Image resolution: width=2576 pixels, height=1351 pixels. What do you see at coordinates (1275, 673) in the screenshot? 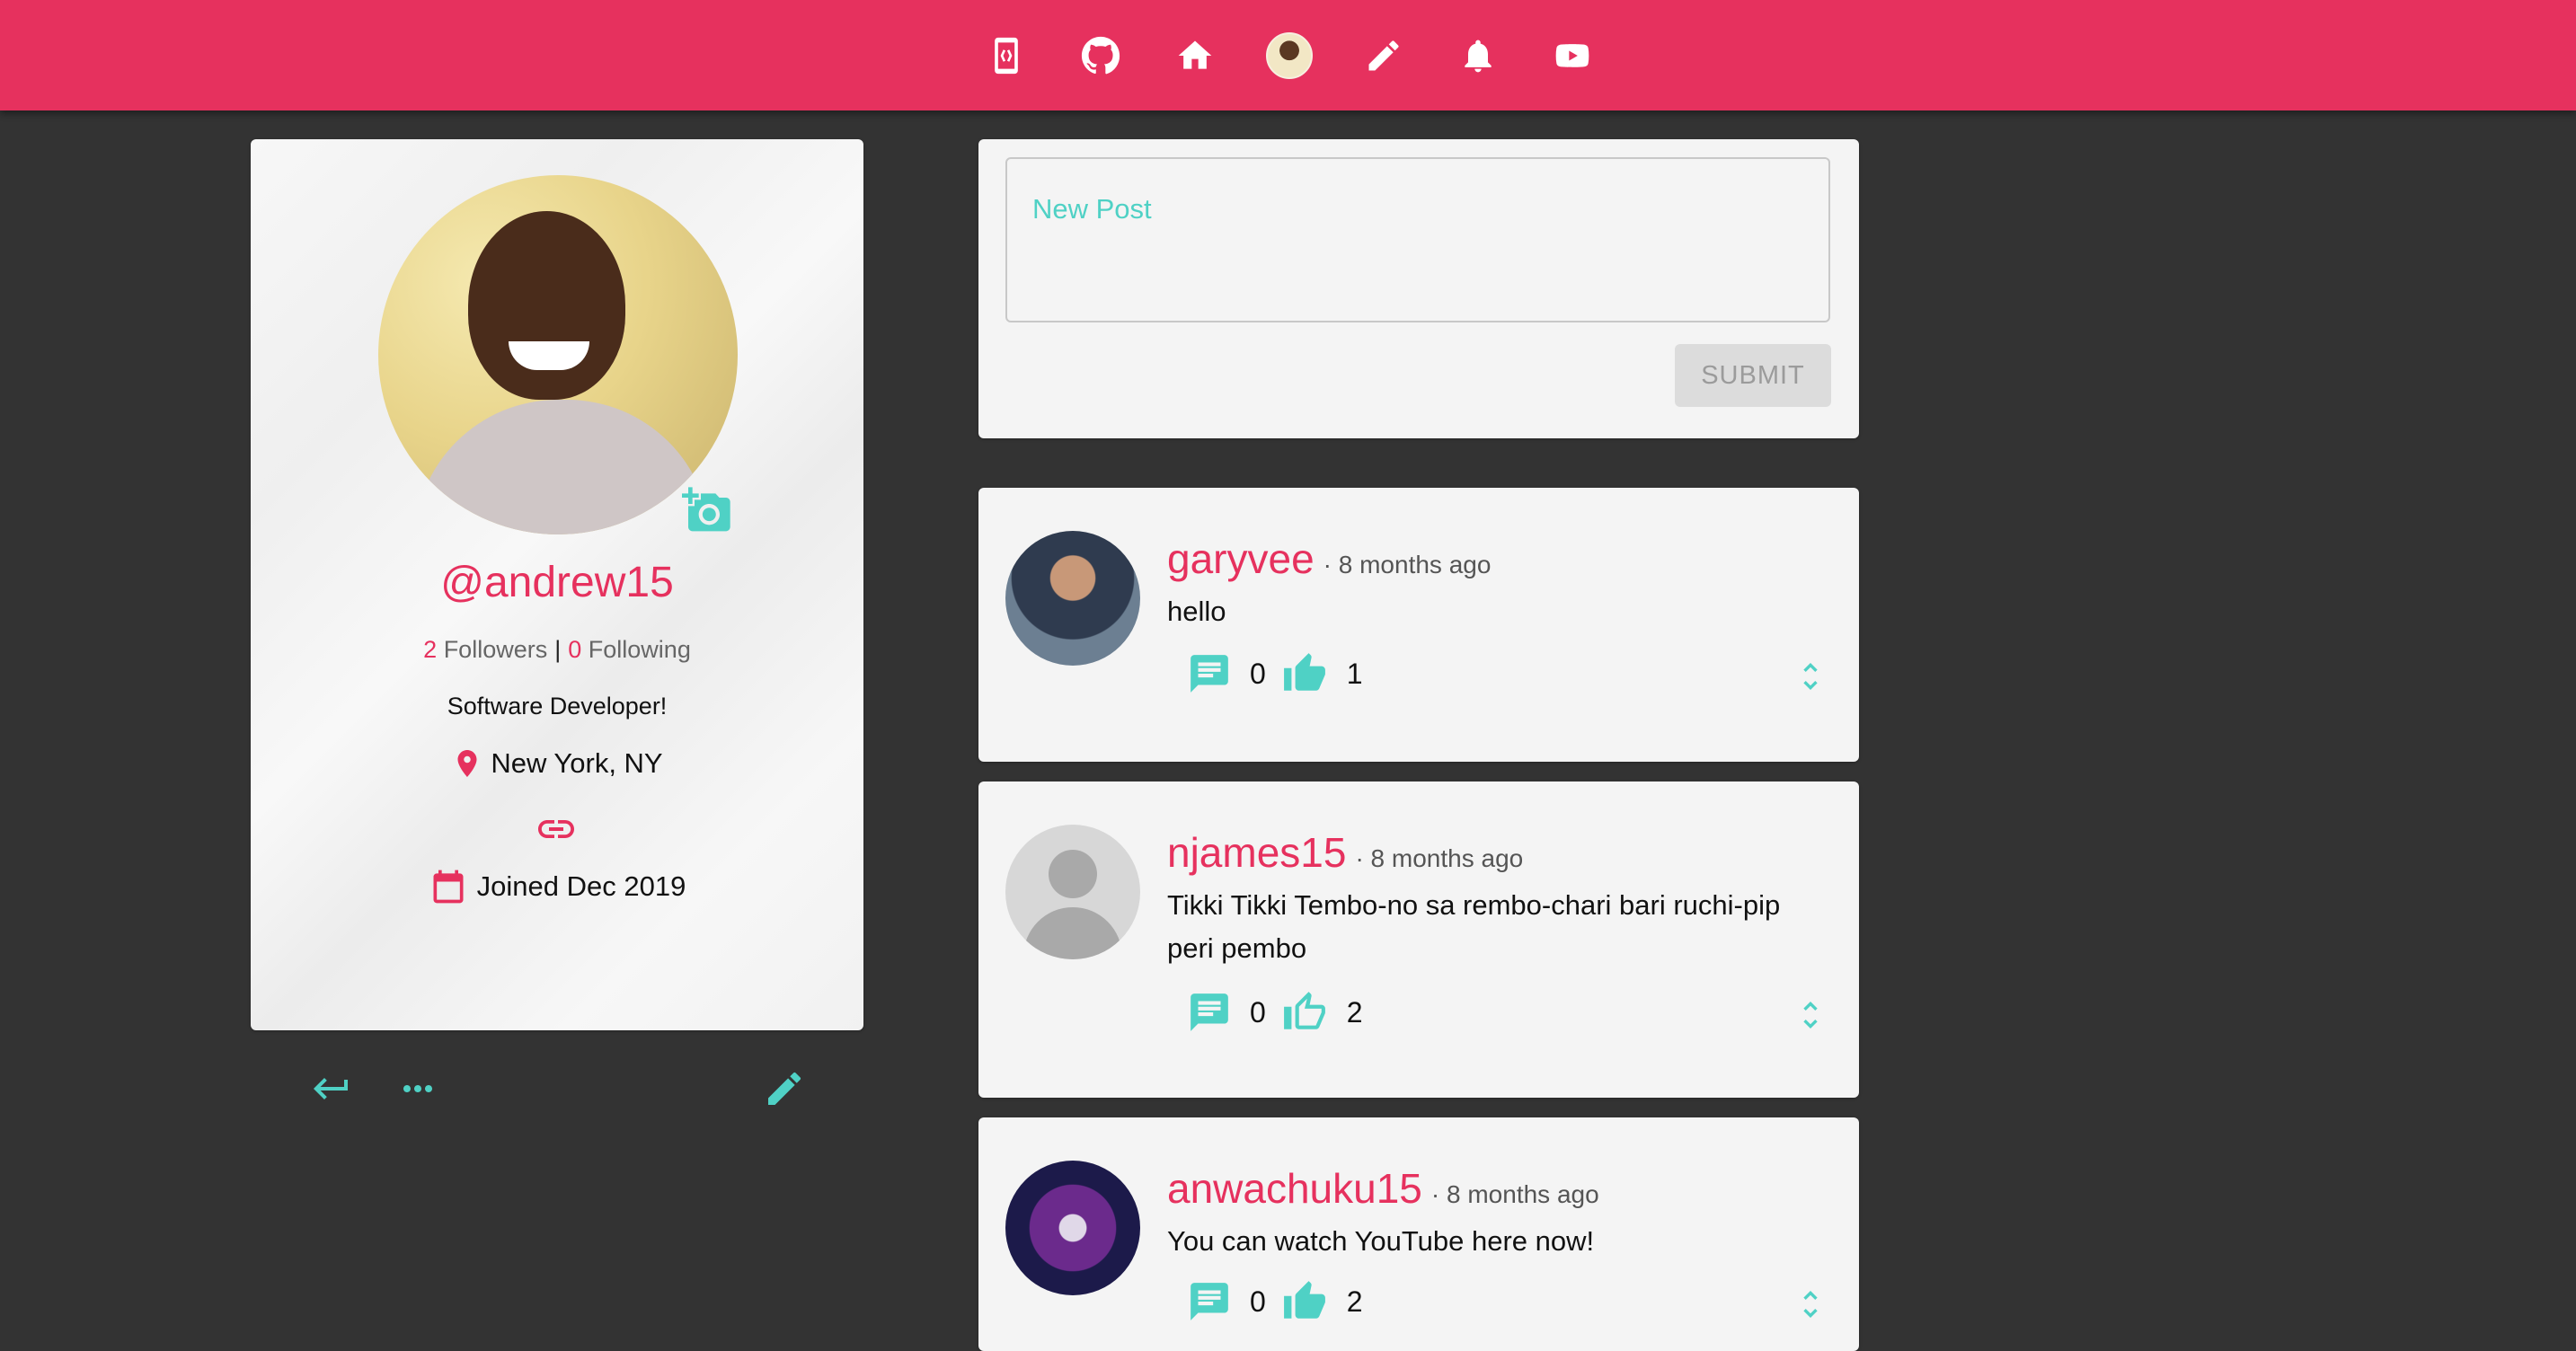
I see `post-actions: 0 1` at bounding box center [1275, 673].